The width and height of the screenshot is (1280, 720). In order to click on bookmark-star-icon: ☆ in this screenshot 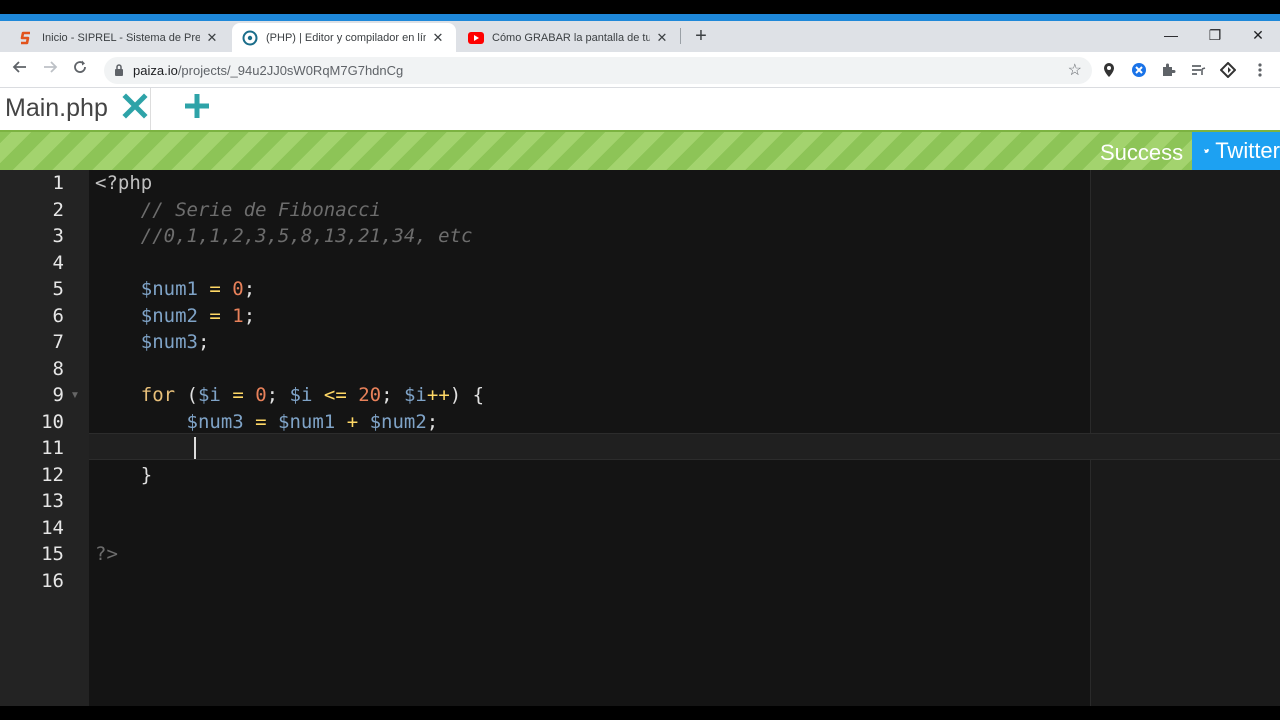, I will do `click(1075, 70)`.